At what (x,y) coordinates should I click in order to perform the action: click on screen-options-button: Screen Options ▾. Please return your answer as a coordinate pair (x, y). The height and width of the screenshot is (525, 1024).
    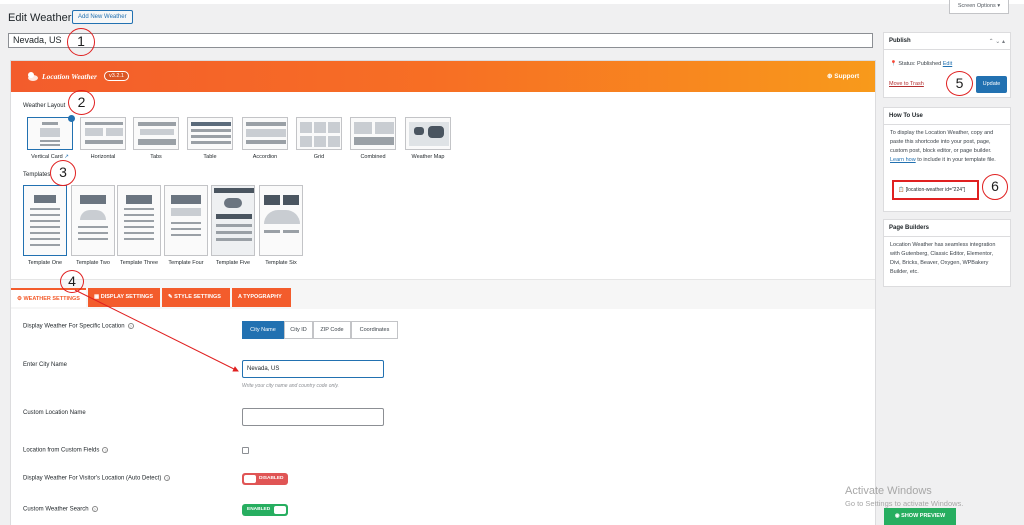
    Looking at the image, I should click on (979, 7).